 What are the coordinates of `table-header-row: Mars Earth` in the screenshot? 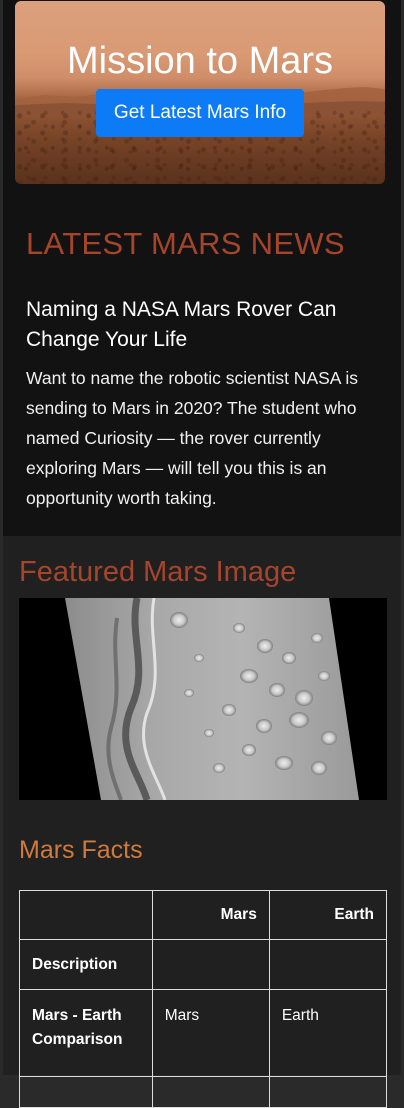 It's located at (203, 915).